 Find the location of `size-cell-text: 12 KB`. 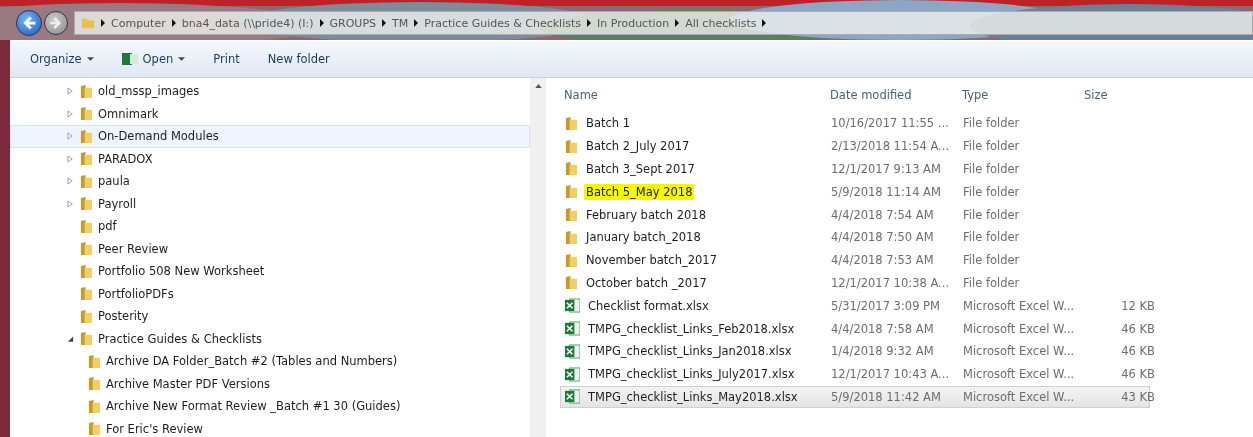

size-cell-text: 12 KB is located at coordinates (1138, 305).